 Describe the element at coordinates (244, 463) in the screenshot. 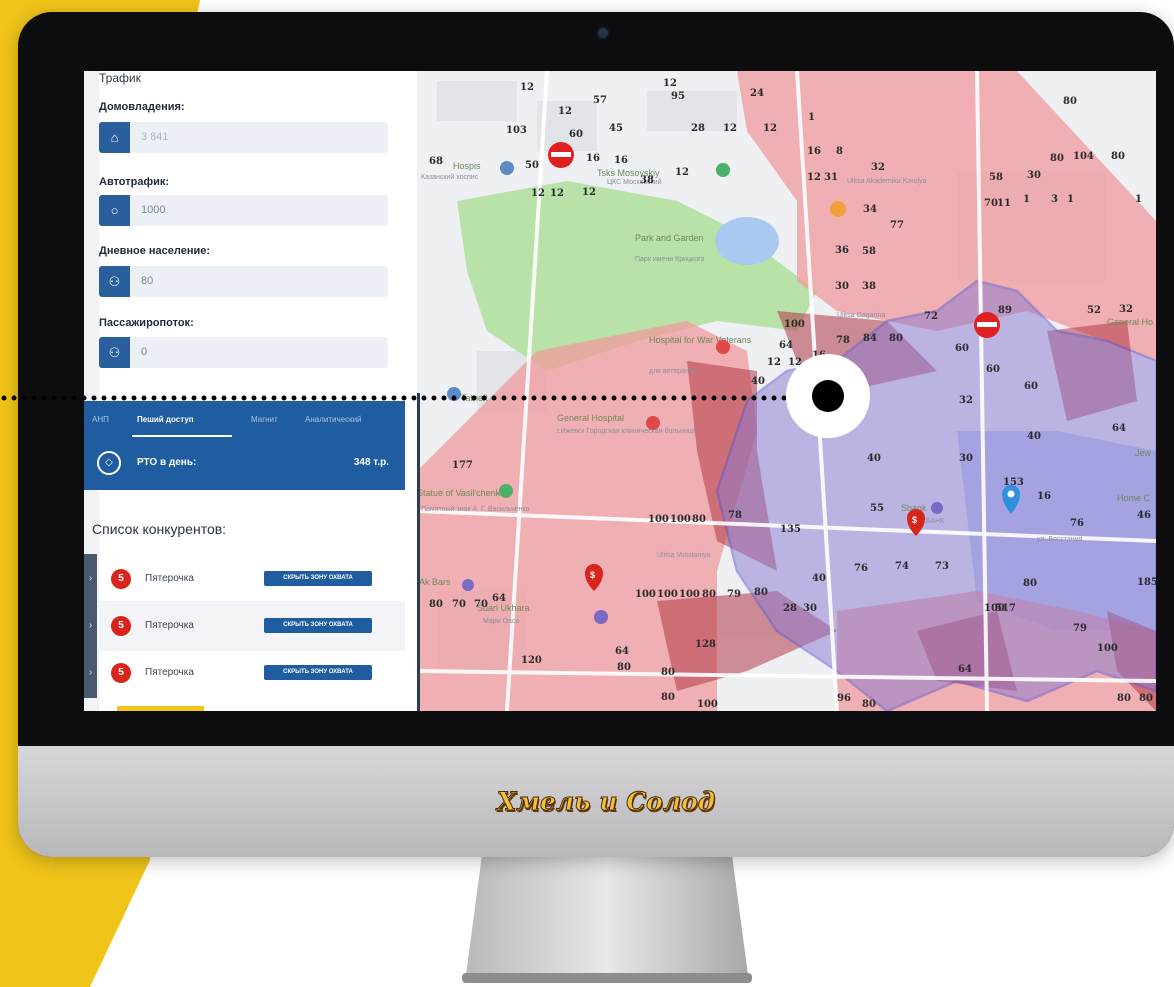

I see `rto-summary: ◇ РТО в день: 348 т.р.` at that location.